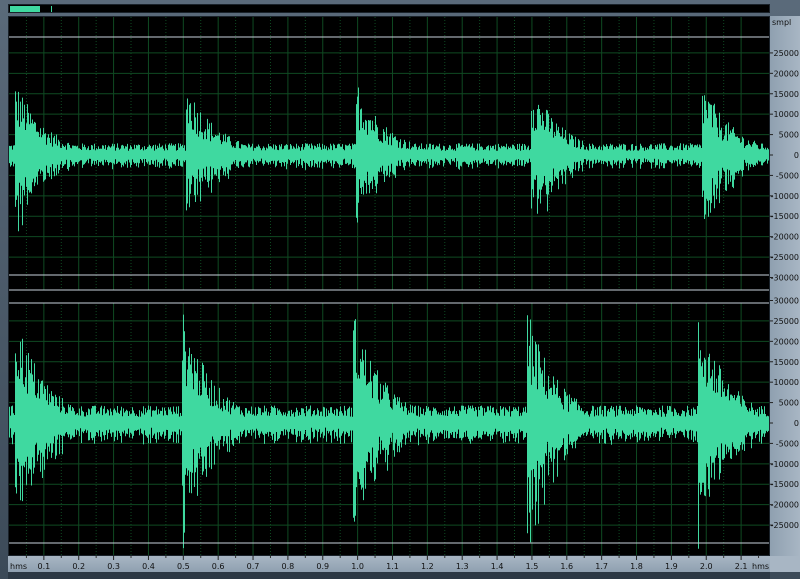  I want to click on time-tick-label: 1.5, so click(532, 566).